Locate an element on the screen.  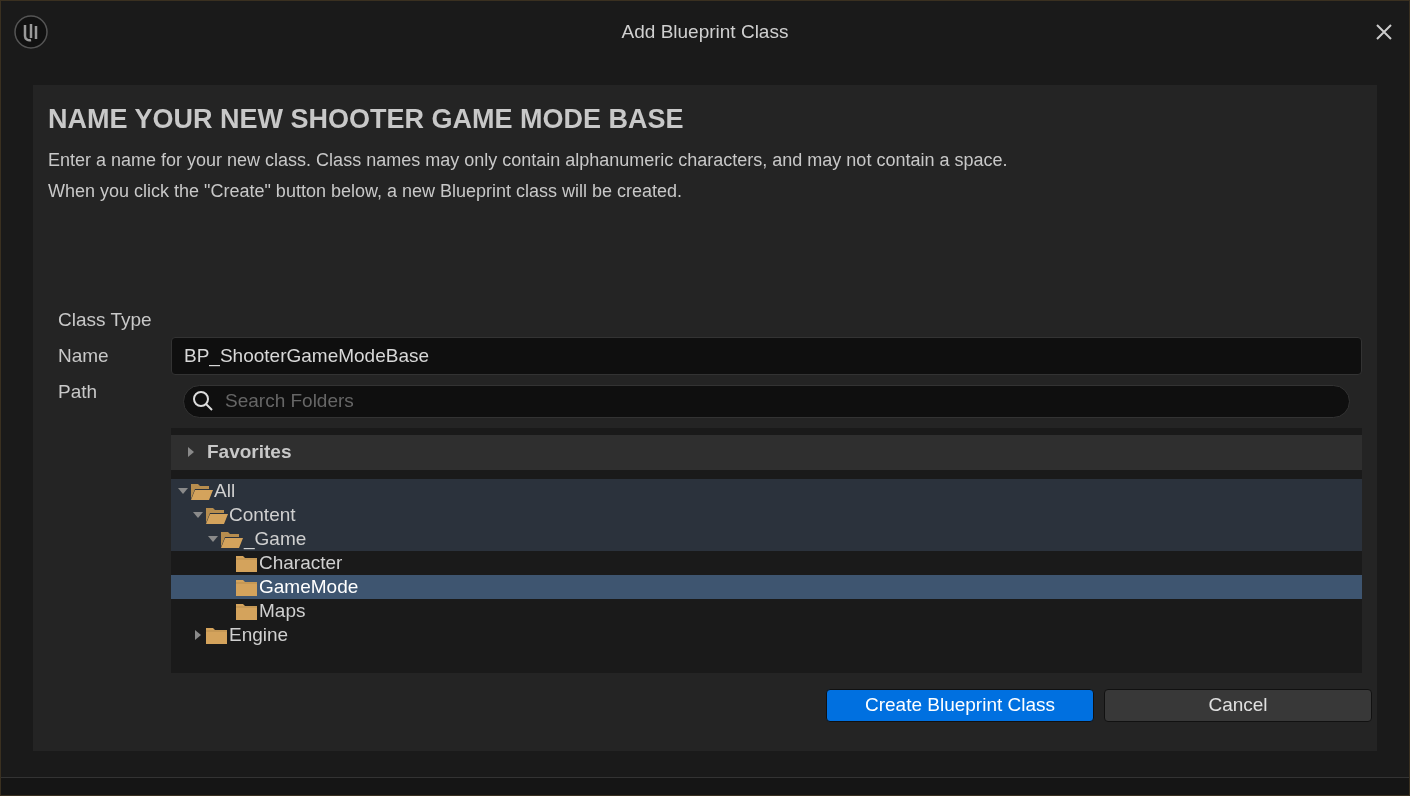
window-title: Add Blueprint Class is located at coordinates (705, 31).